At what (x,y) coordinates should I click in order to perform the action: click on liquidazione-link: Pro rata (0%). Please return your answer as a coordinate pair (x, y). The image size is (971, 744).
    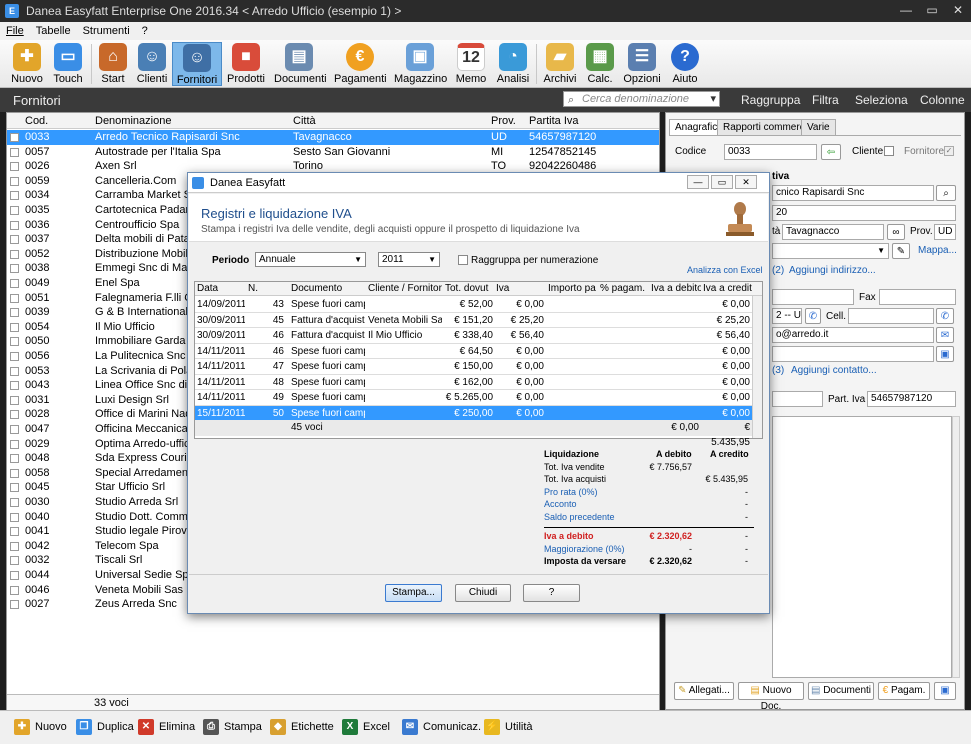
    Looking at the image, I should click on (571, 492).